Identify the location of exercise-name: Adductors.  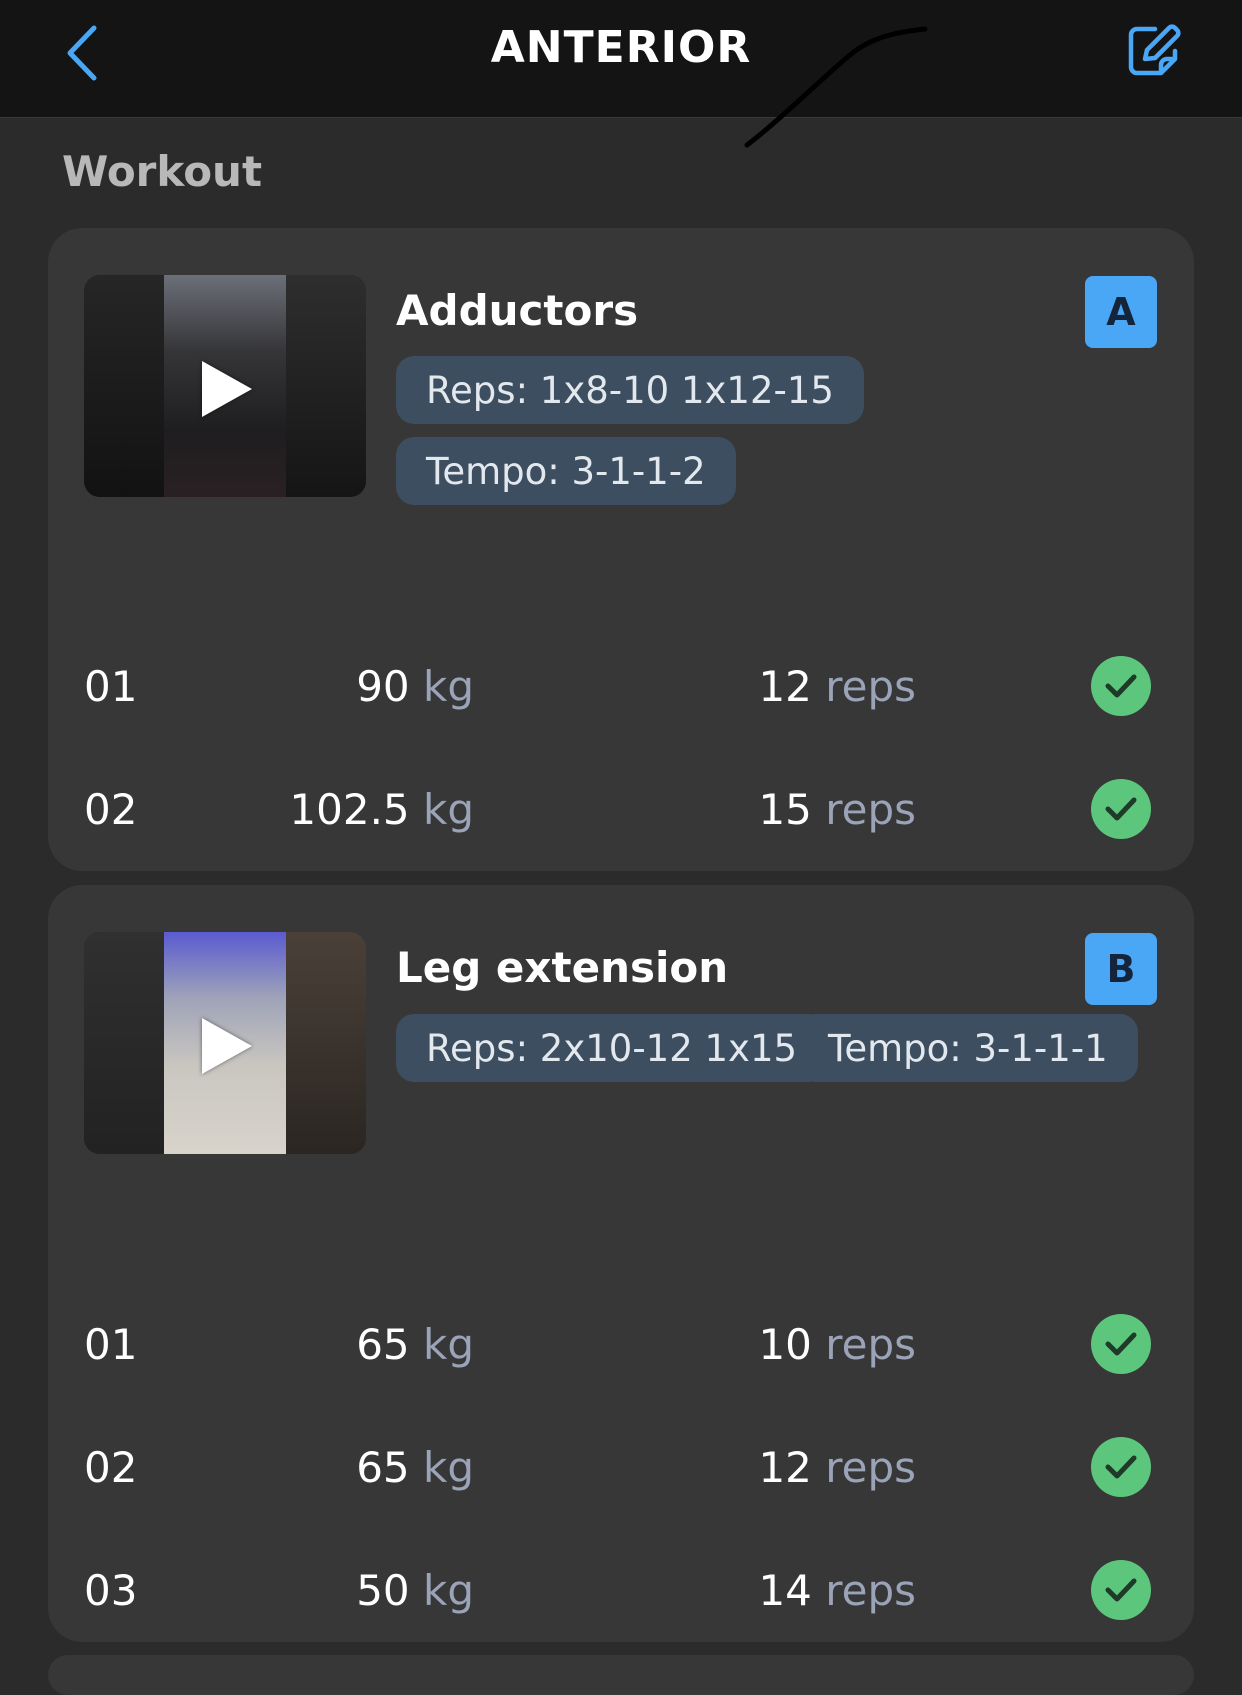
(517, 310).